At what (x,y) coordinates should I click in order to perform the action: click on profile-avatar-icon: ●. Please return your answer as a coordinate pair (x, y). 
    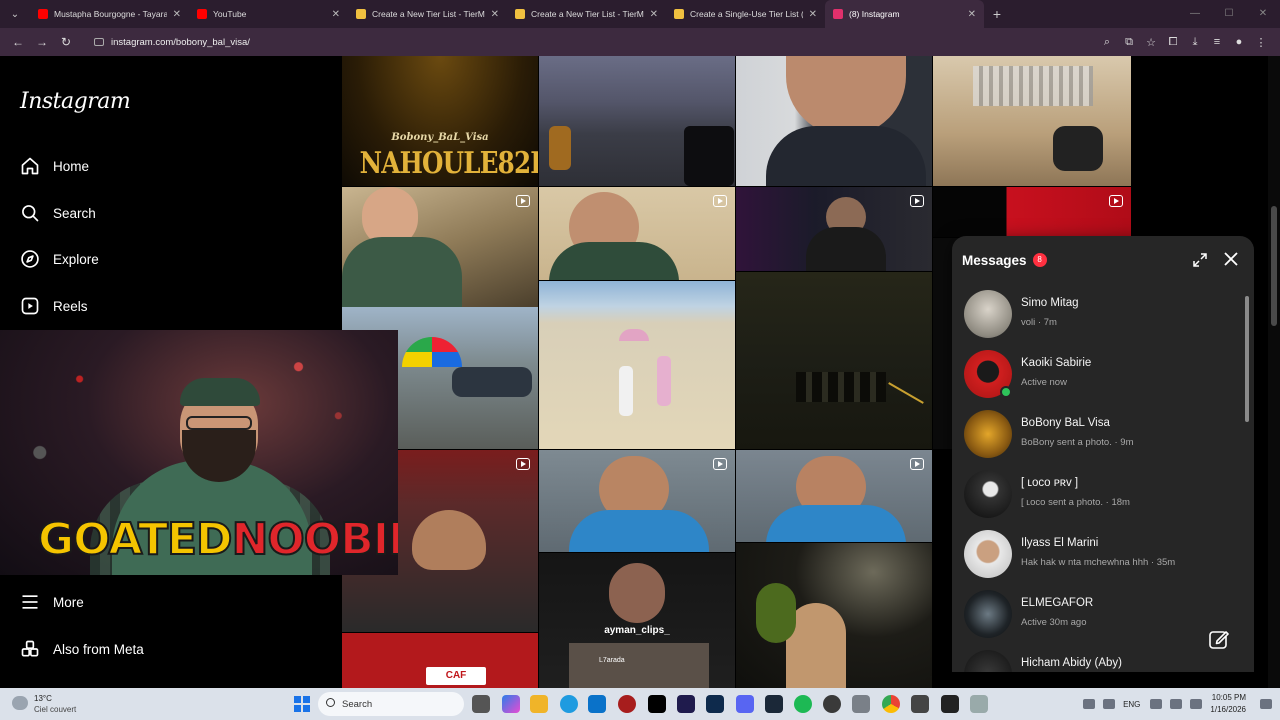
    Looking at the image, I should click on (1239, 42).